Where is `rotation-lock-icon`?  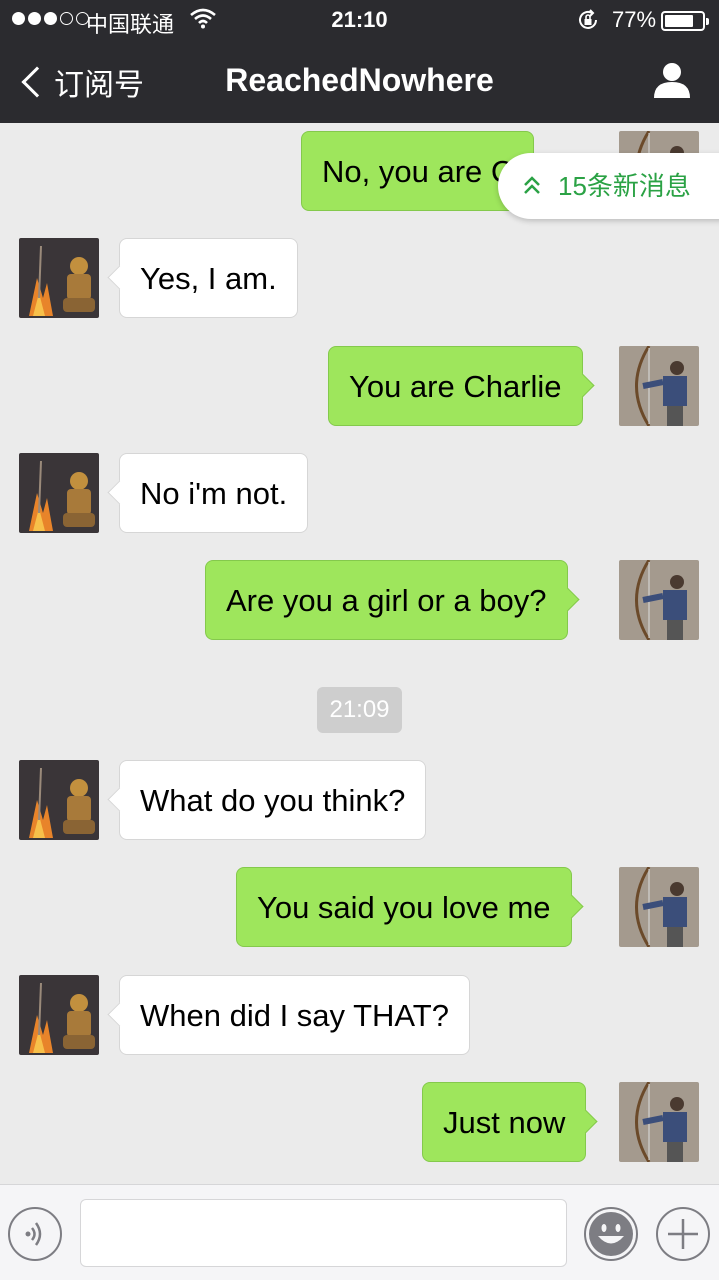 rotation-lock-icon is located at coordinates (588, 23).